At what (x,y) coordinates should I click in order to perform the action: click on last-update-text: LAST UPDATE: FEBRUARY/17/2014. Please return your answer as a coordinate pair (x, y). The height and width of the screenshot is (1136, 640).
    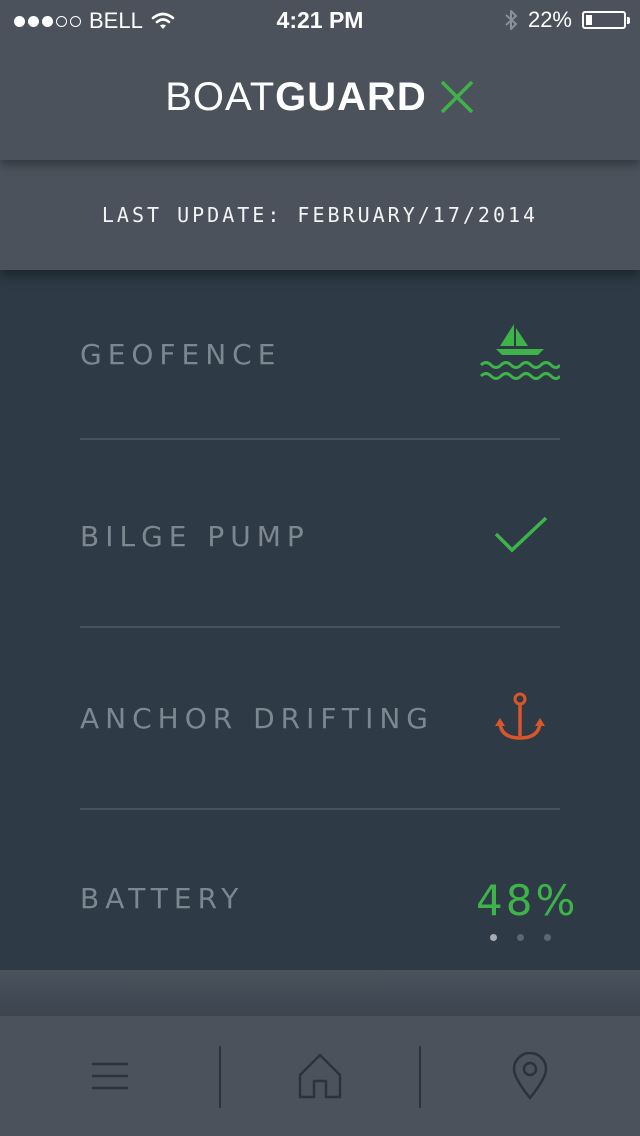
    Looking at the image, I should click on (320, 215).